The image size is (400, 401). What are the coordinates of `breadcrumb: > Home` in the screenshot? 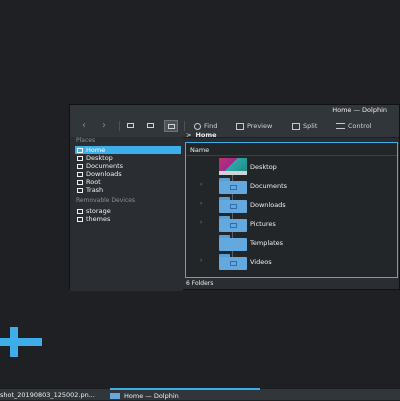 It's located at (201, 135).